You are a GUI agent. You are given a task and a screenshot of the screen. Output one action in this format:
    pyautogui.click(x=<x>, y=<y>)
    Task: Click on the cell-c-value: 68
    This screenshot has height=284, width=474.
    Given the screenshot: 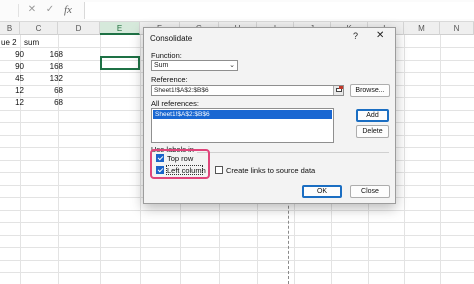 What is the action you would take?
    pyautogui.click(x=41, y=102)
    